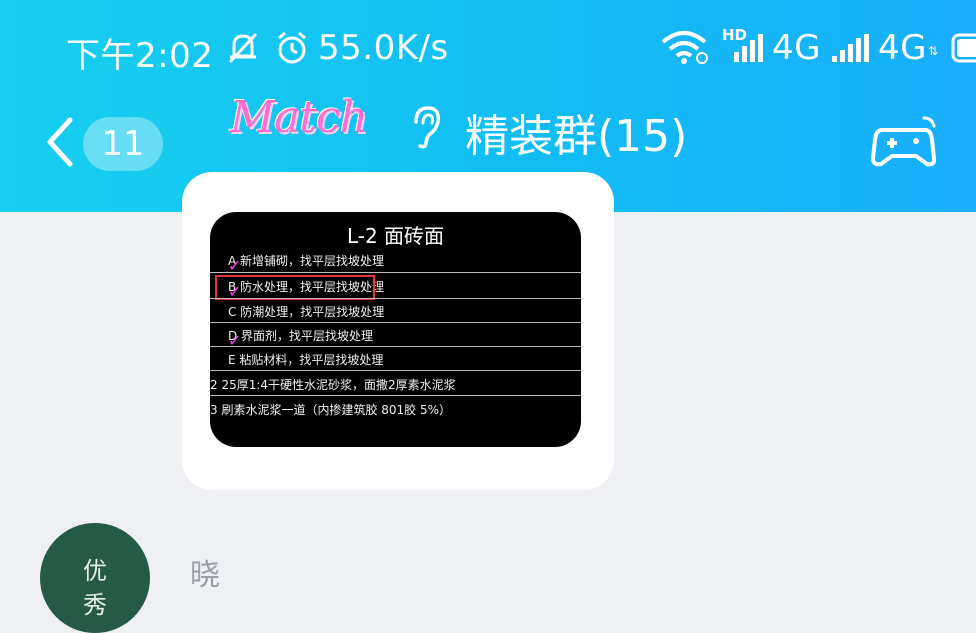 Image resolution: width=976 pixels, height=633 pixels. I want to click on image-title: L-2 面砖面, so click(395, 236).